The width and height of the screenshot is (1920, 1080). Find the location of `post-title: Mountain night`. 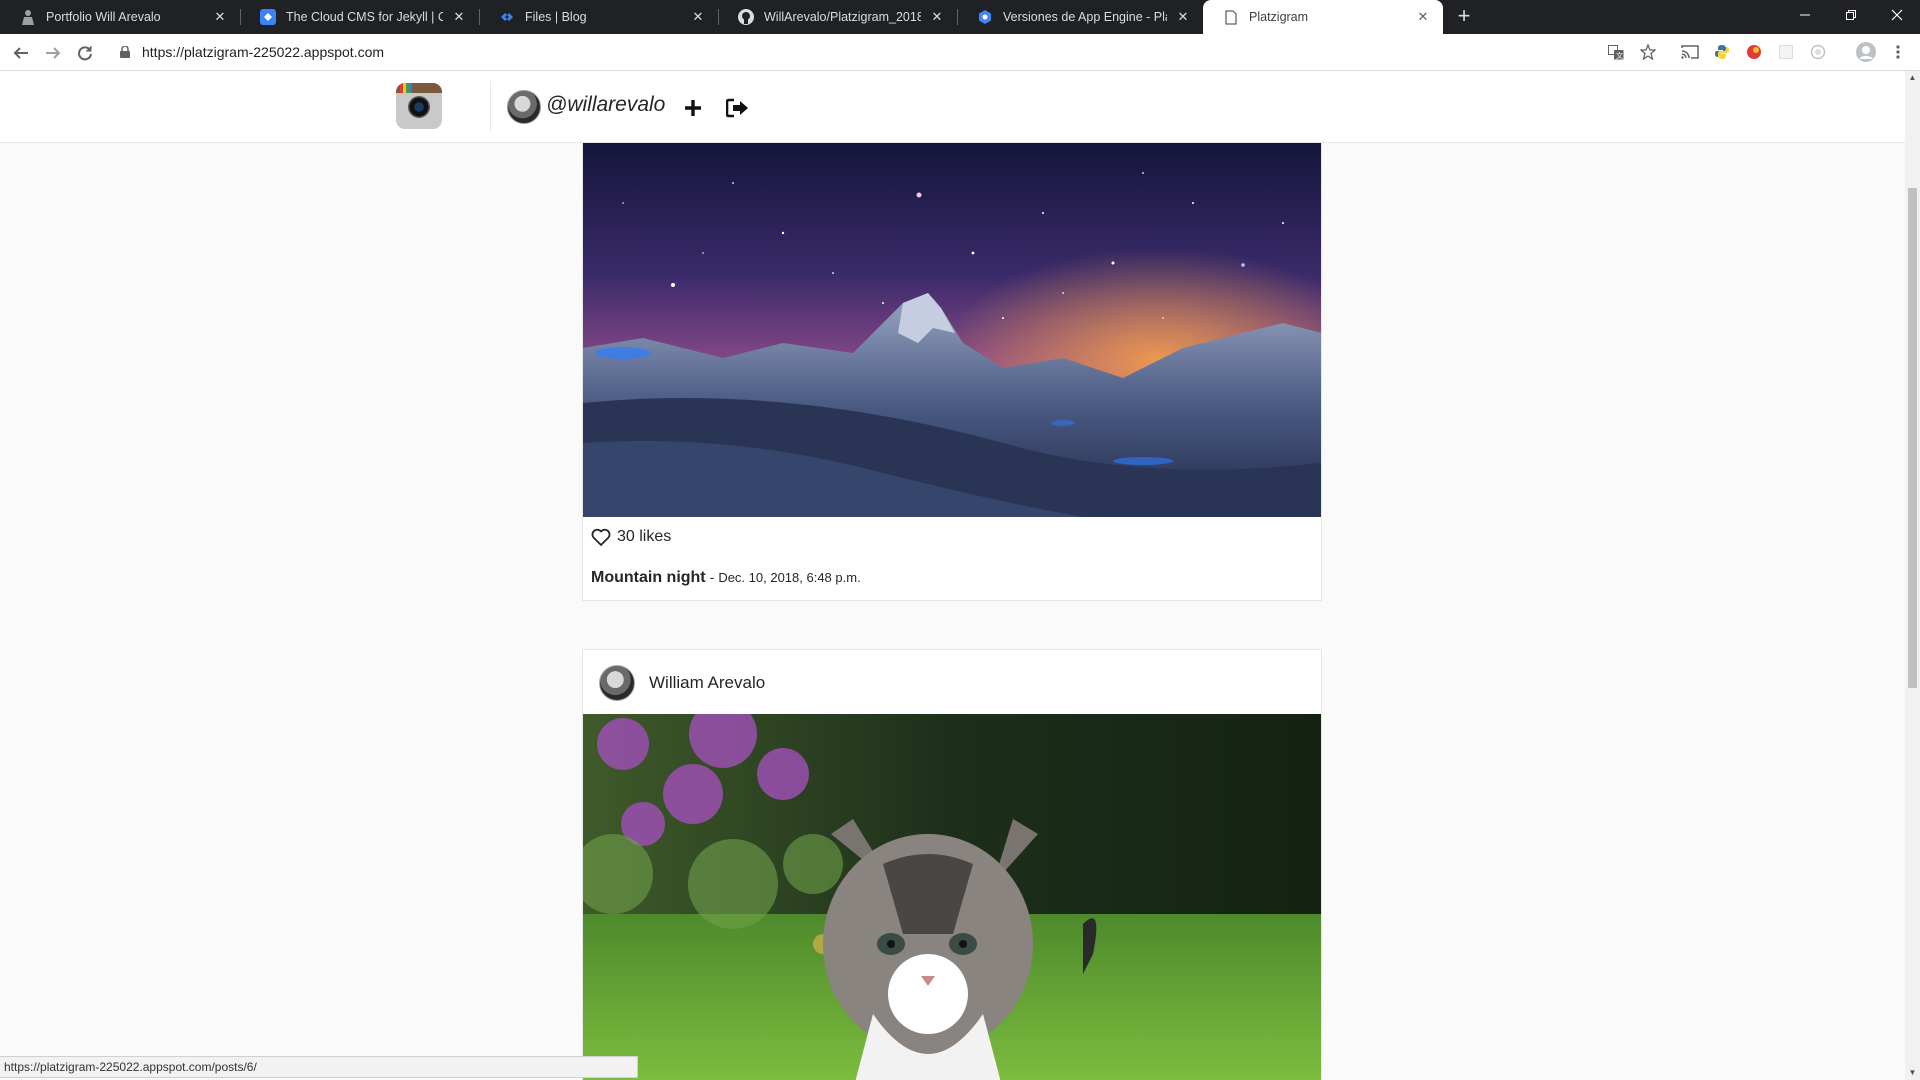

post-title: Mountain night is located at coordinates (648, 577).